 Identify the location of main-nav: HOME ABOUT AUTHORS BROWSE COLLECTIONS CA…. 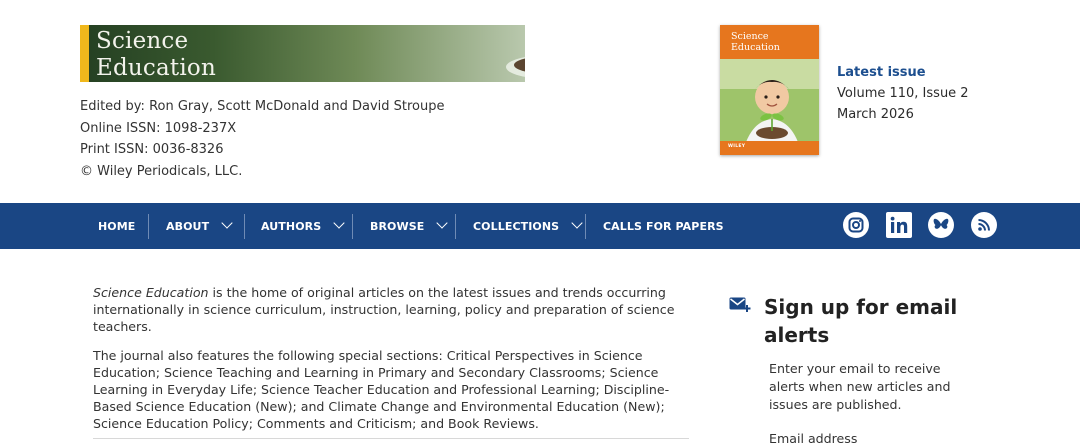
(540, 226).